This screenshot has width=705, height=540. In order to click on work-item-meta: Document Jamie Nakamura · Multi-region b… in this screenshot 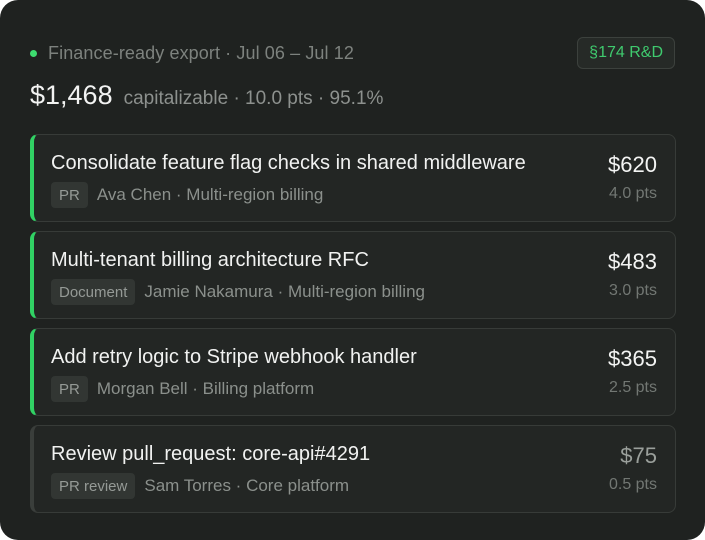, I will do `click(238, 292)`.